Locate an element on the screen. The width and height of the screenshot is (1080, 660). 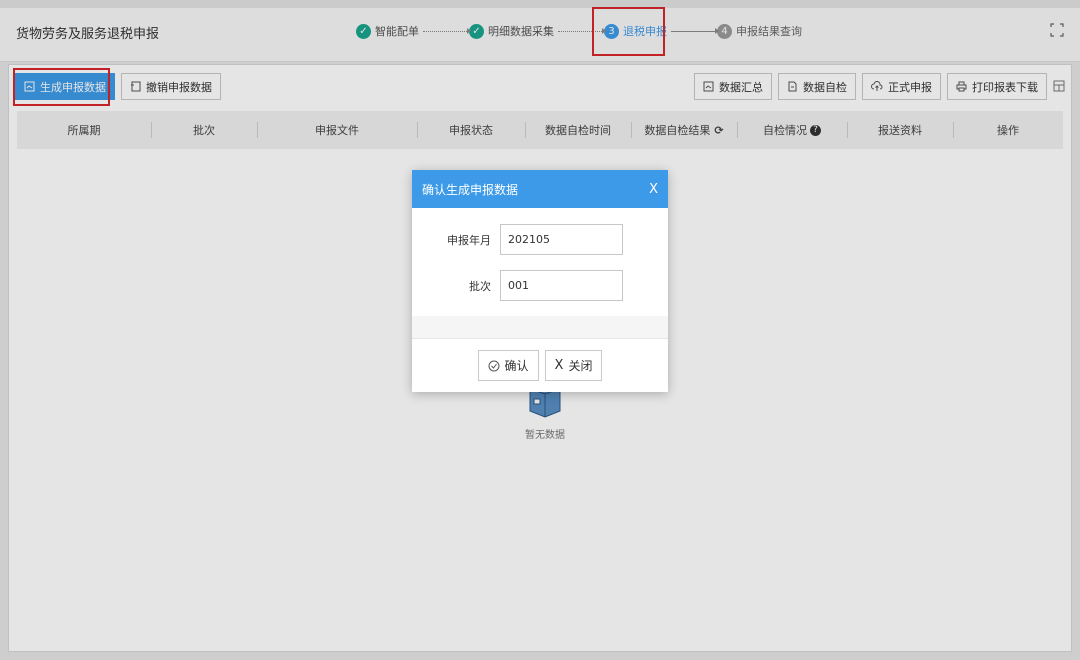
dialog-title: 确认生成申报数据 is located at coordinates (470, 189).